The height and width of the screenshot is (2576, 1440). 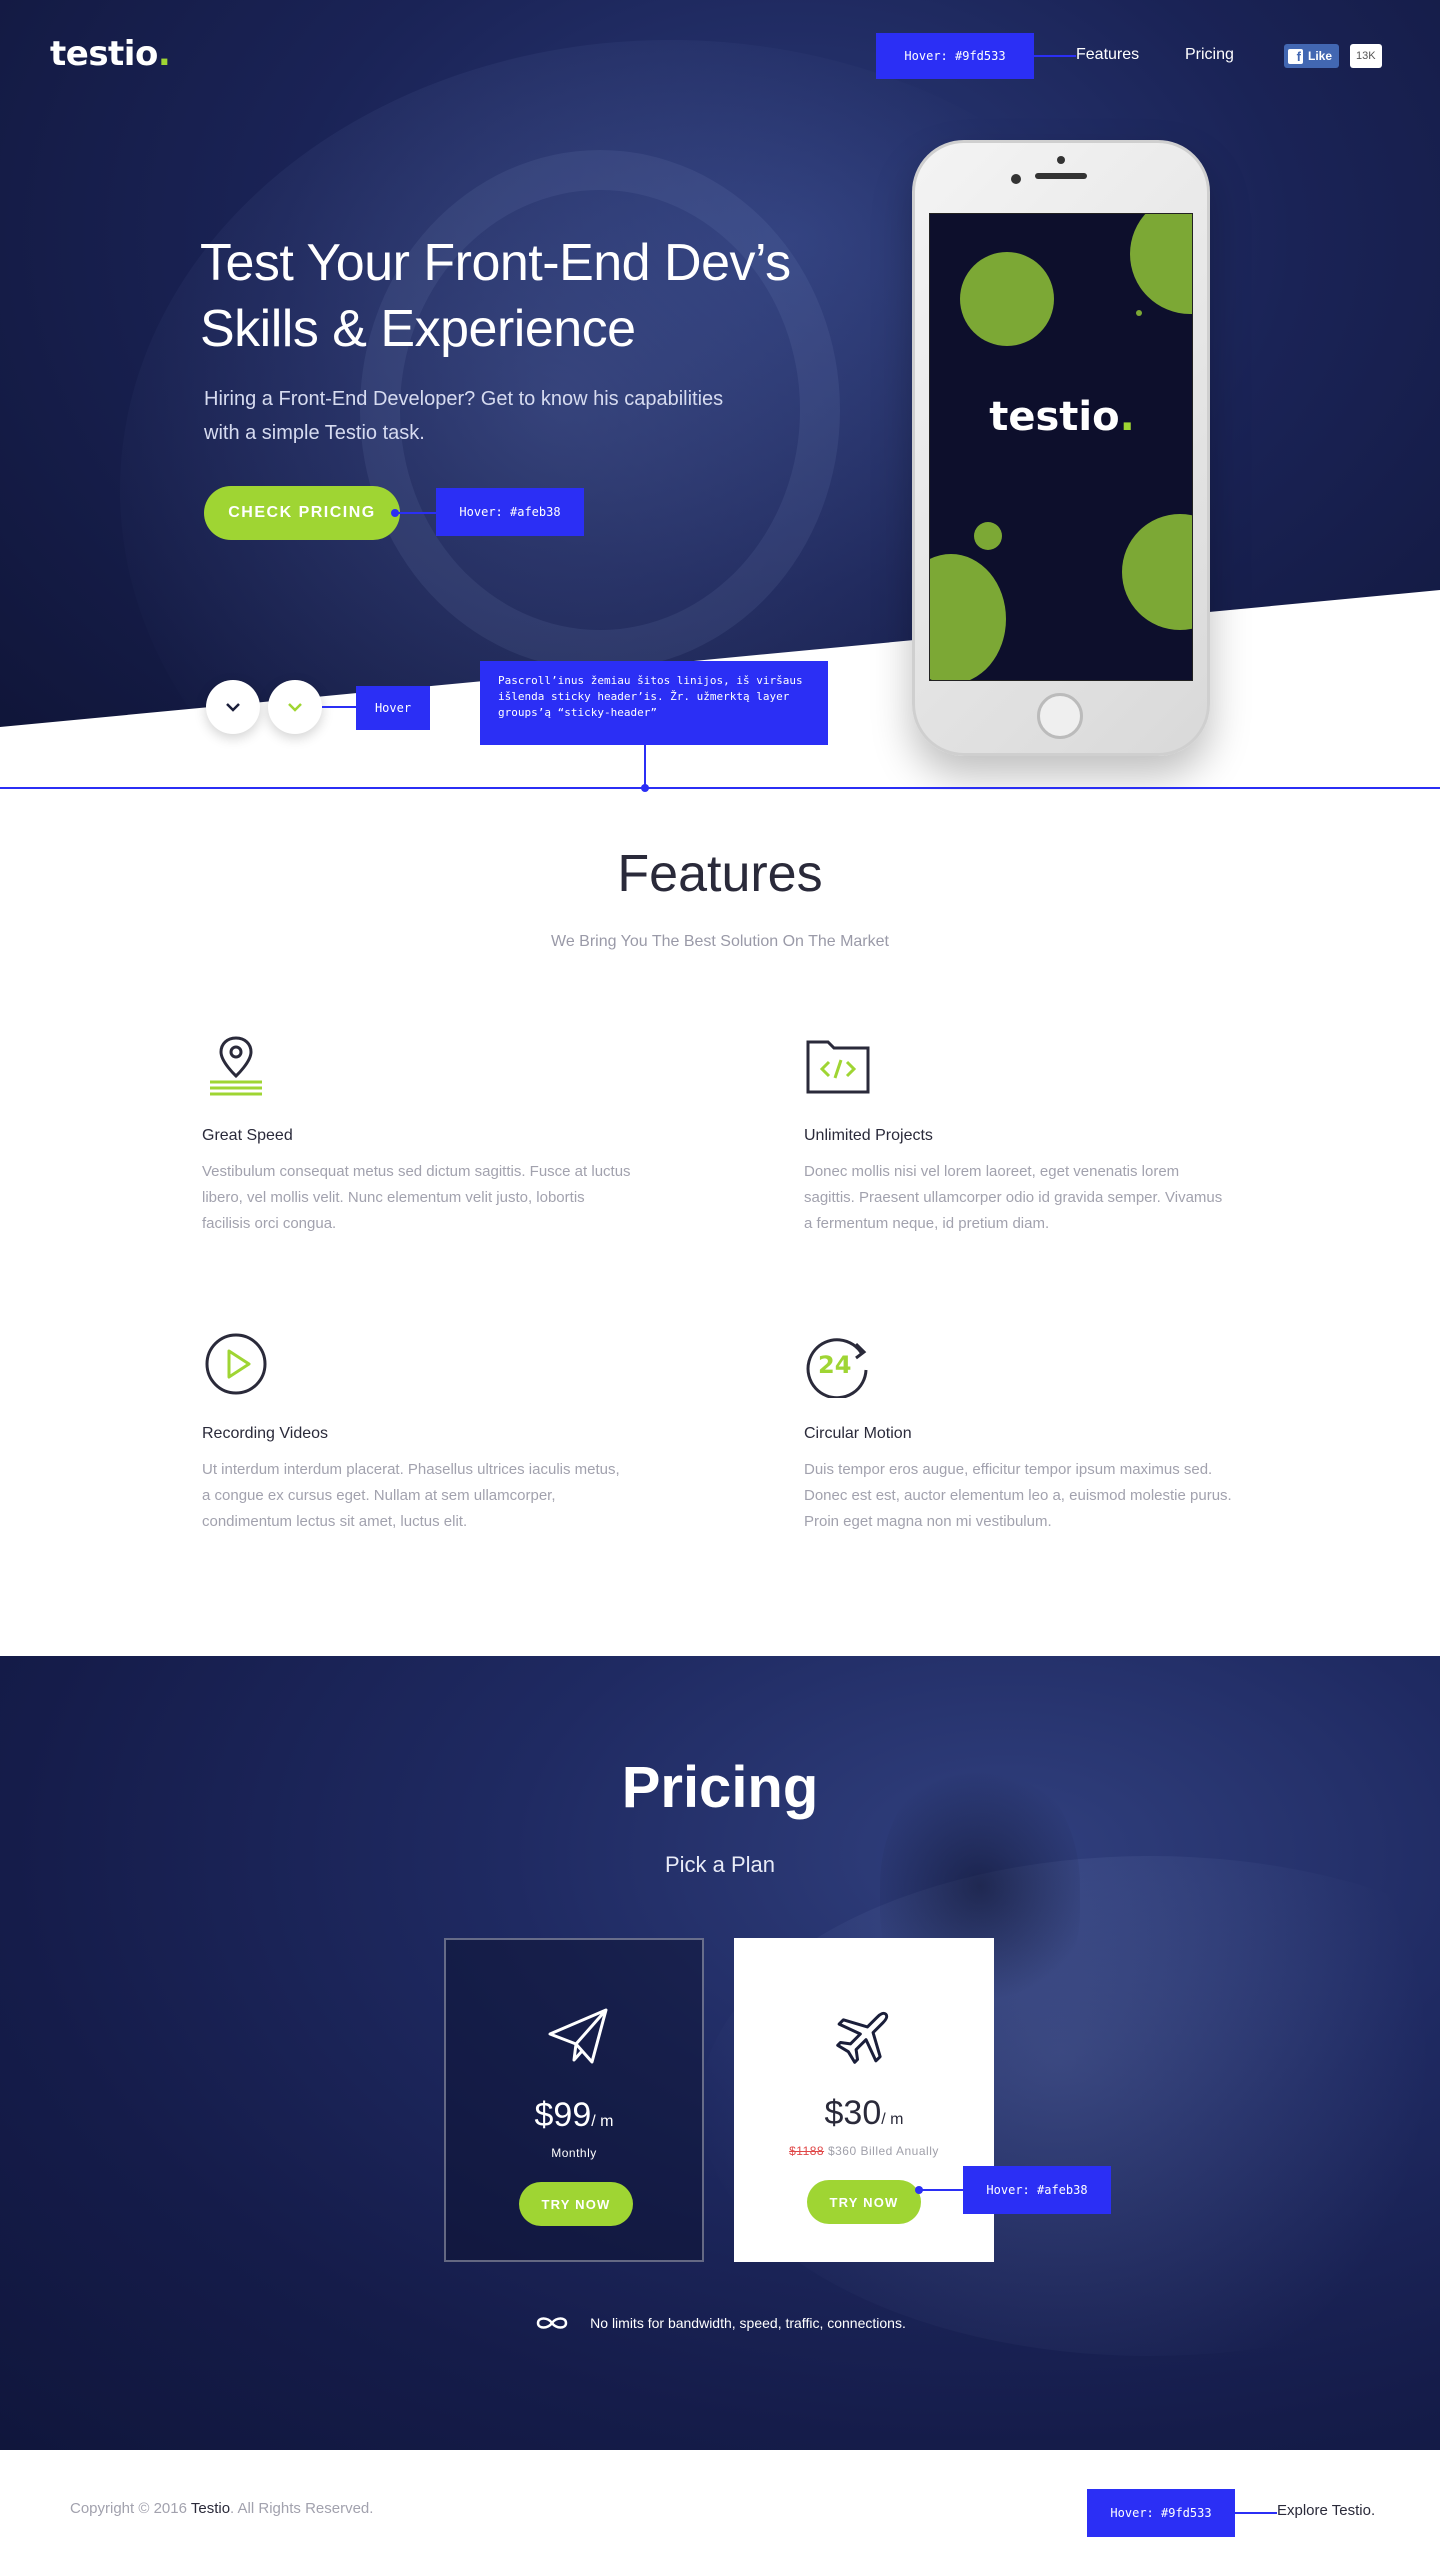 I want to click on plan-card-annual: $30/ m $1188 $360 Billed Anually TRY NOW, so click(x=864, y=2100).